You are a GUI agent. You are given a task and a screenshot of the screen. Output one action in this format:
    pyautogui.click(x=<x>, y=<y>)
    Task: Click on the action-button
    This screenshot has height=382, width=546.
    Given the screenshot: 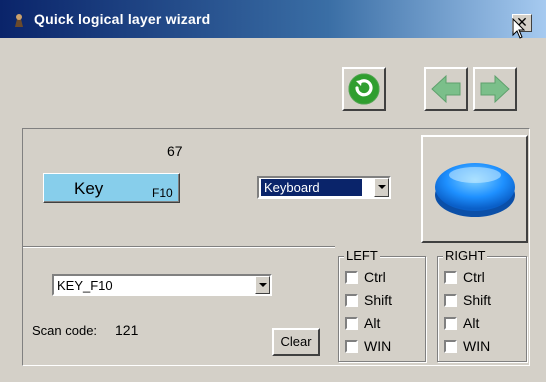 What is the action you would take?
    pyautogui.click(x=474, y=189)
    